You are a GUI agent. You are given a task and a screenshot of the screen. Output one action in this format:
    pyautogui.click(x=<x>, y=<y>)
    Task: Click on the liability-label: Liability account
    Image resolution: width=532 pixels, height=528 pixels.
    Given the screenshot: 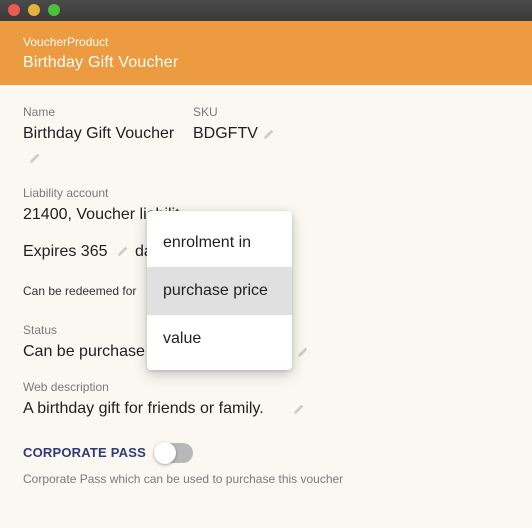 What is the action you would take?
    pyautogui.click(x=66, y=193)
    